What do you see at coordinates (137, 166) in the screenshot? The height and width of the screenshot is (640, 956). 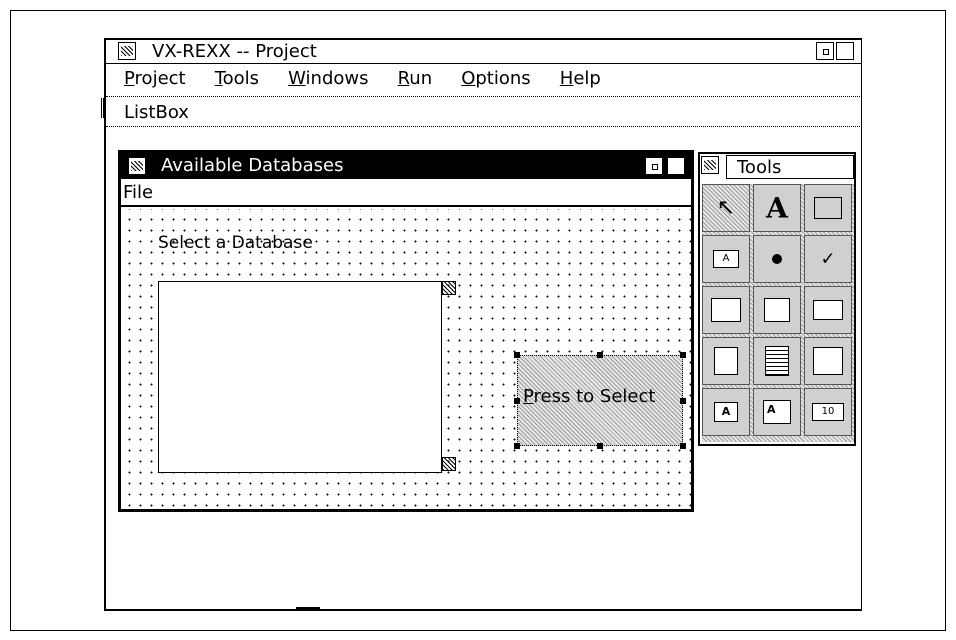 I see `adb-system-menu-icon` at bounding box center [137, 166].